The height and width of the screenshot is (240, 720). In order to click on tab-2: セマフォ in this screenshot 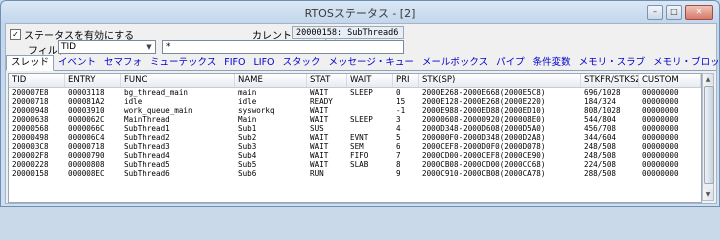, I will do `click(123, 62)`.